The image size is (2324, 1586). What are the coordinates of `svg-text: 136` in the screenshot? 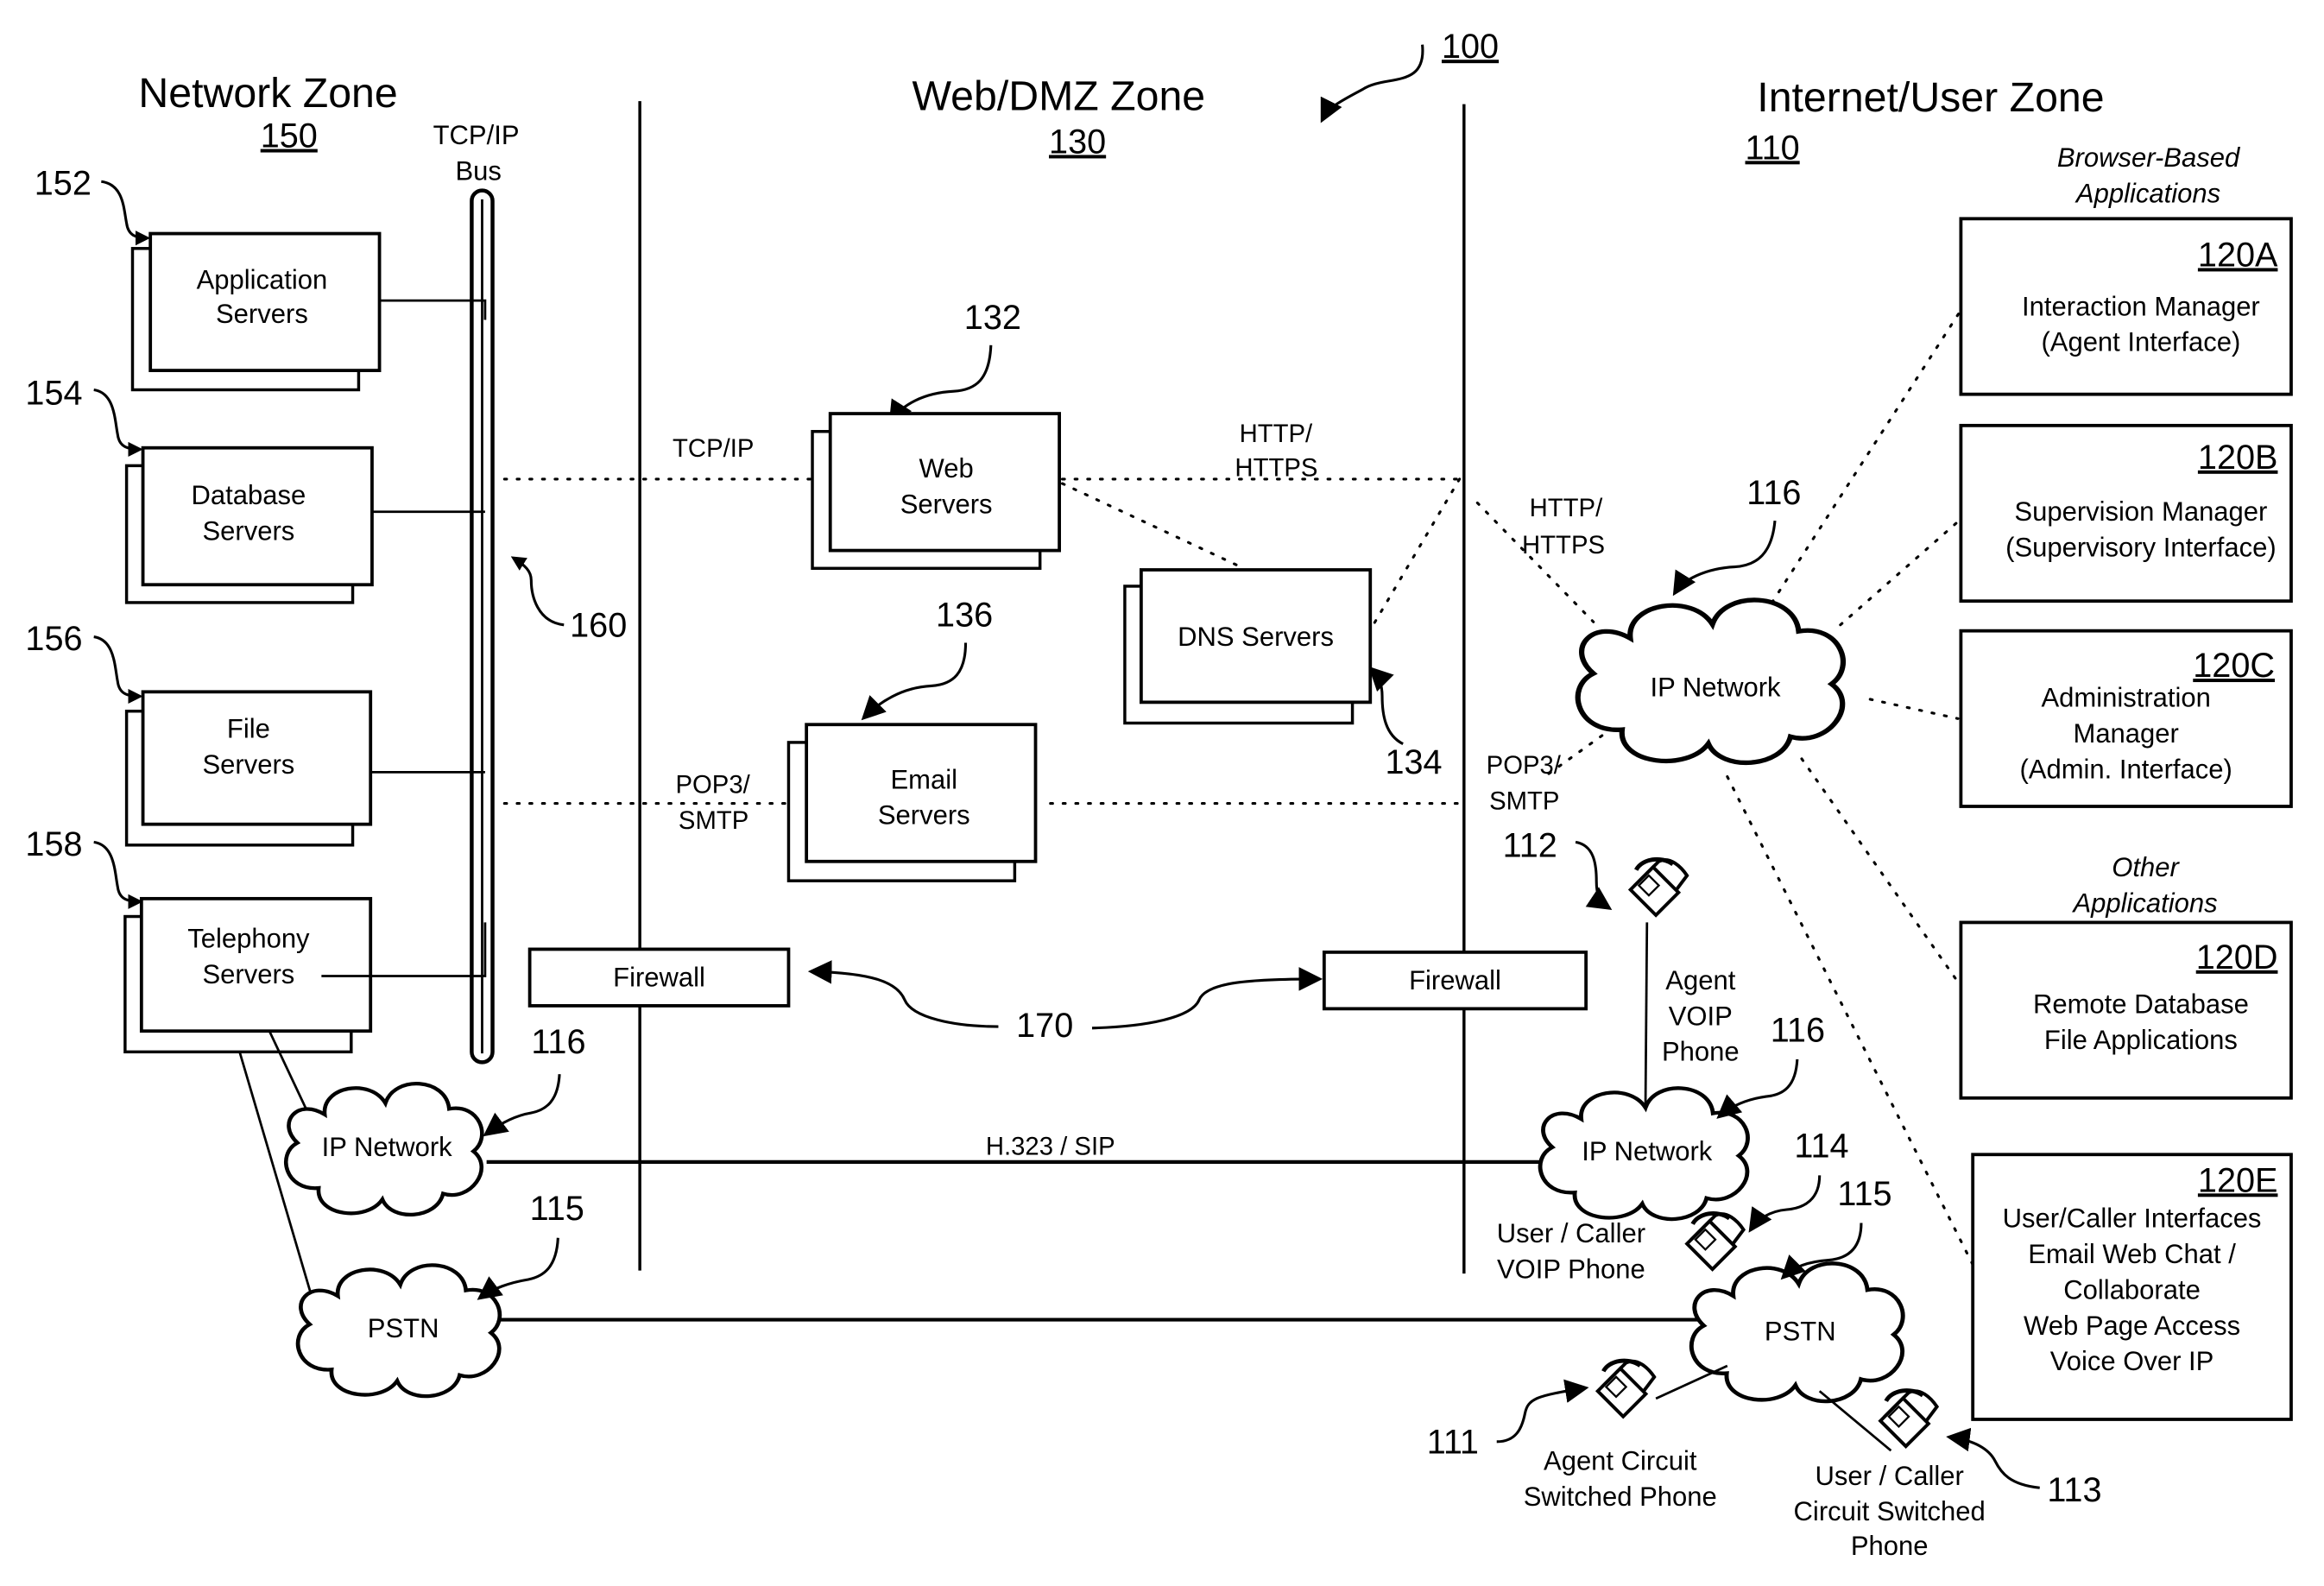 It's located at (965, 615).